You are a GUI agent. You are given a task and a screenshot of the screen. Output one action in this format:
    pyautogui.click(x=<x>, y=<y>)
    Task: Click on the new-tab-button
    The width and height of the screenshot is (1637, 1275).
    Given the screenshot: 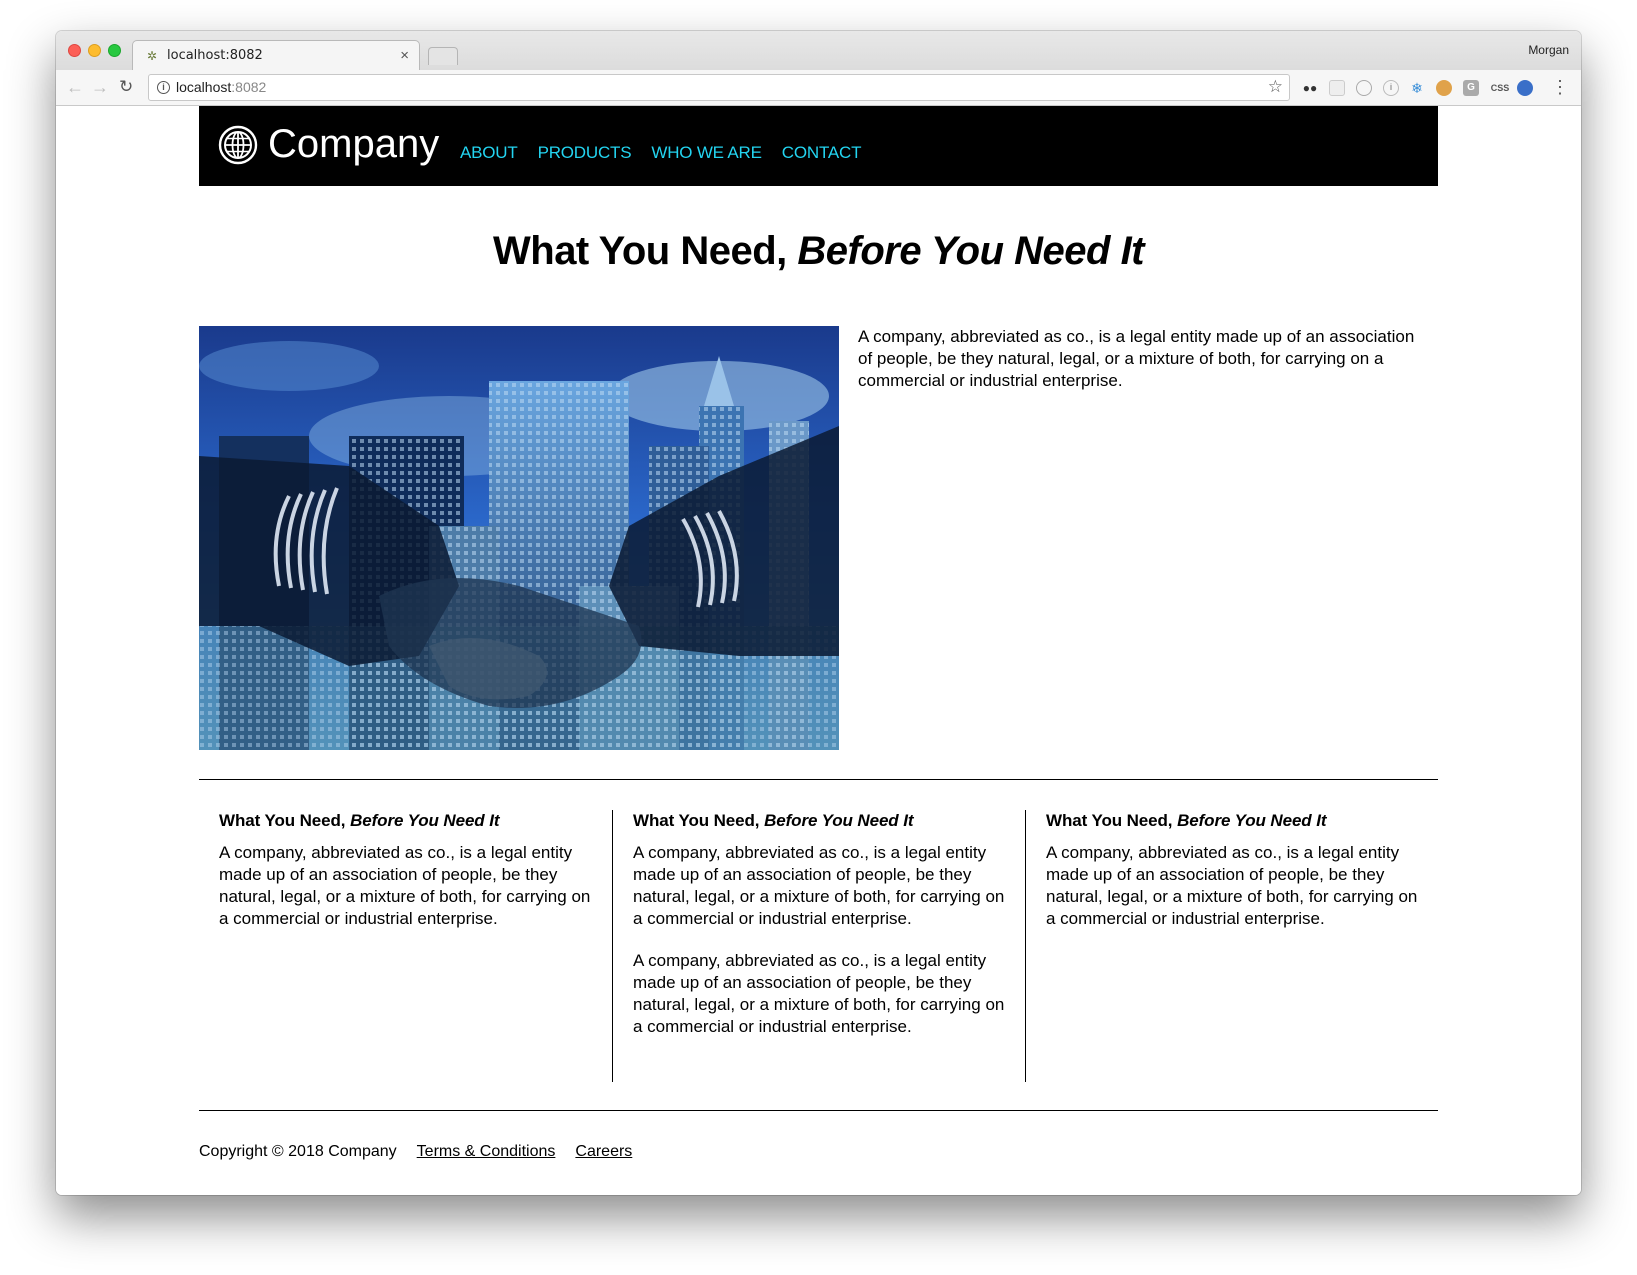 What is the action you would take?
    pyautogui.click(x=443, y=56)
    